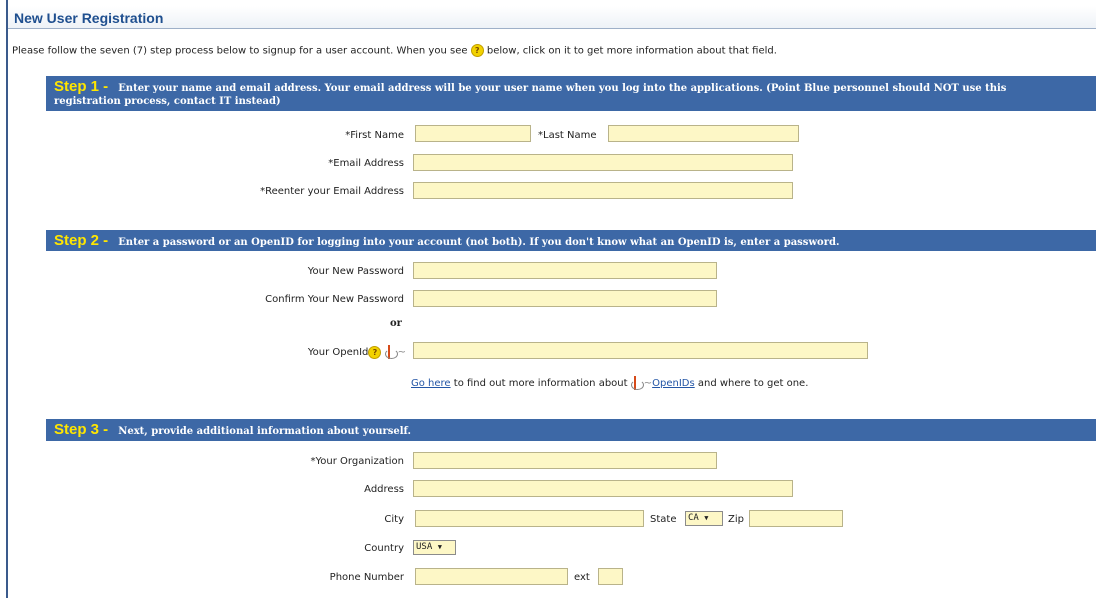 The width and height of the screenshot is (1096, 598). What do you see at coordinates (394, 519) in the screenshot?
I see `city-label: City` at bounding box center [394, 519].